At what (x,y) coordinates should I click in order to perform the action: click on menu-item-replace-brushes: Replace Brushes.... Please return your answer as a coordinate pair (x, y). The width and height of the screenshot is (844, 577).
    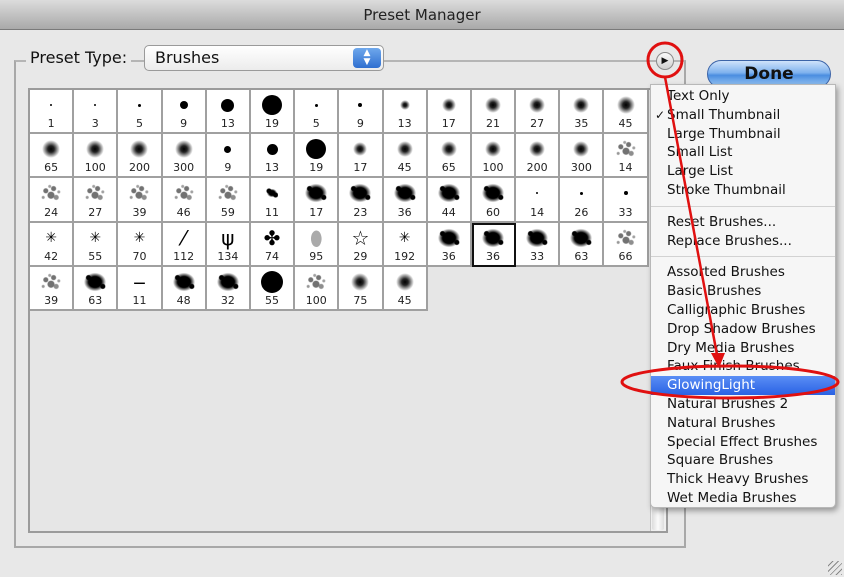
    Looking at the image, I should click on (743, 241).